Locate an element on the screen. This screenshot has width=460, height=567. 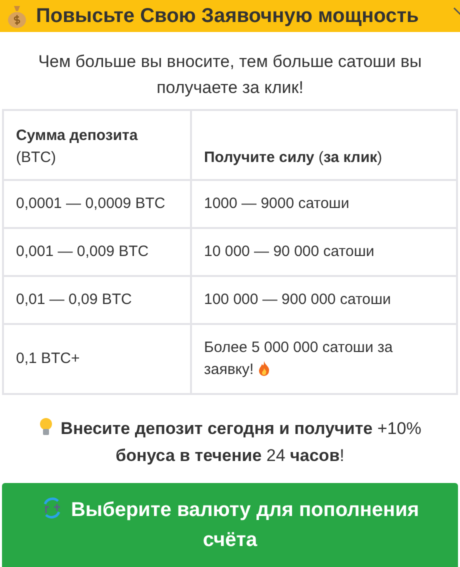
table-cell: 0,0001 — 0,0009 BTC is located at coordinates (97, 204).